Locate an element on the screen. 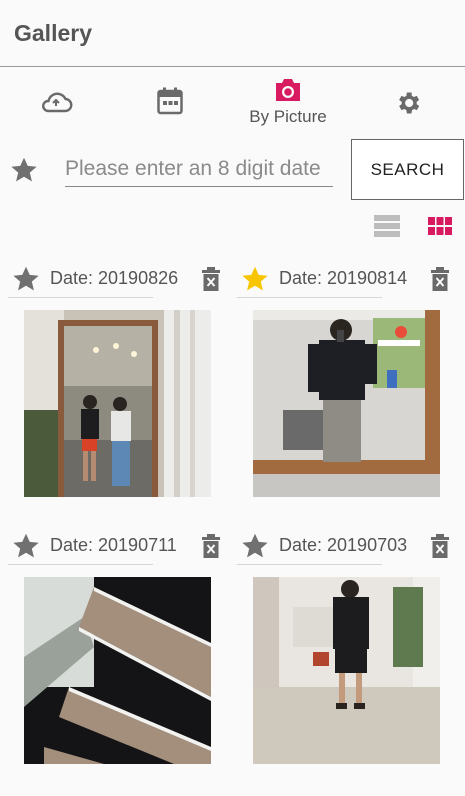 Image resolution: width=465 pixels, height=796 pixels. search-row: SEARCH is located at coordinates (232, 170).